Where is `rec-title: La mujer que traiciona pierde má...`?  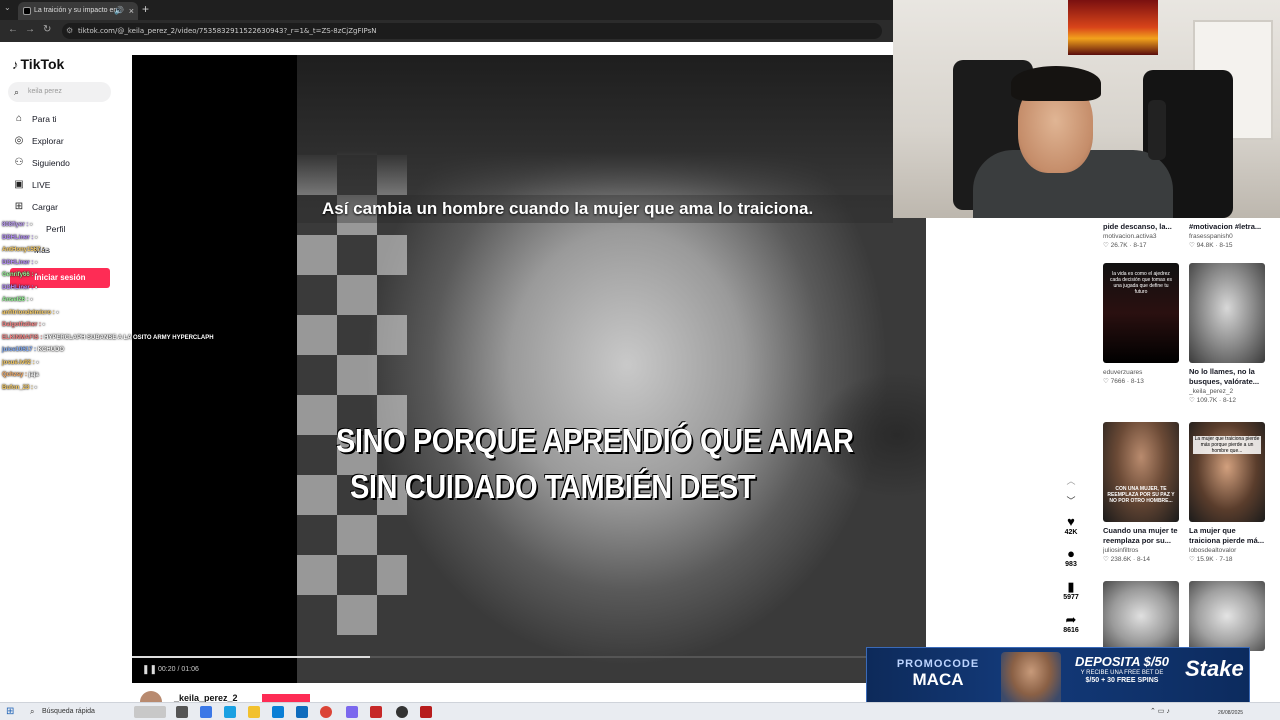 rec-title: La mujer que traiciona pierde má... is located at coordinates (1227, 535).